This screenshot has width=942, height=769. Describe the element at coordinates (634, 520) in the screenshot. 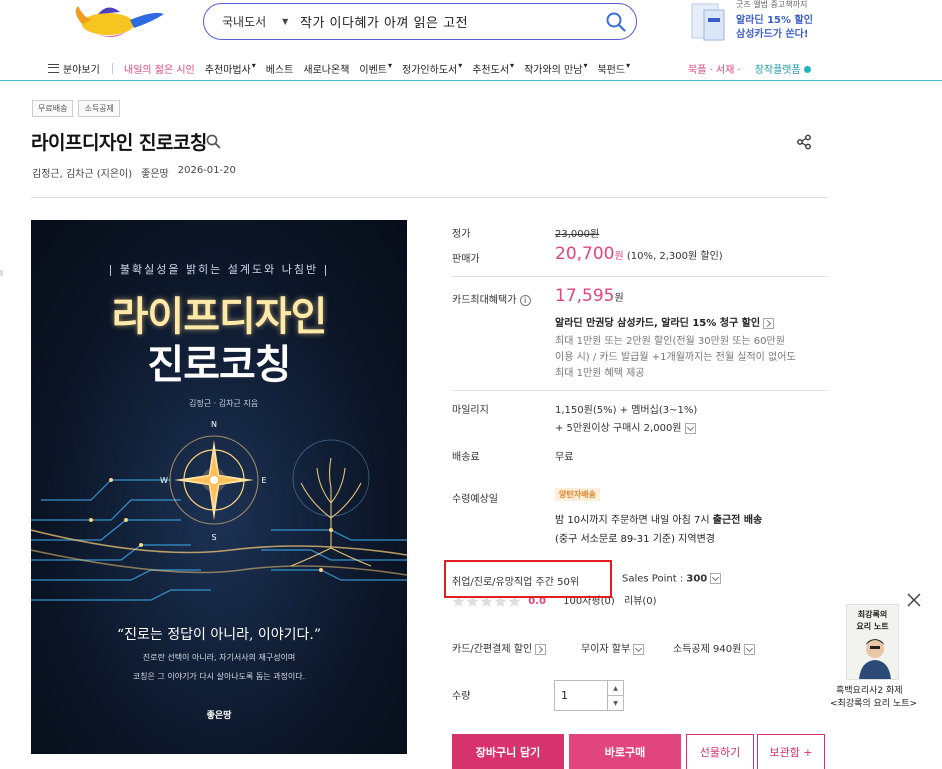

I see `delivery-line1-text: 밤 10시까지 주문하면 내일 아침 7시` at that location.